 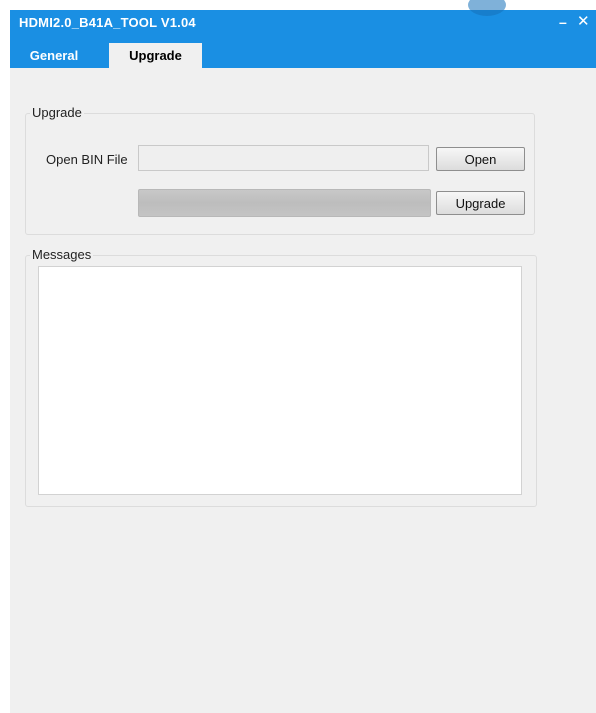 I want to click on tab-upgrade: Upgrade, so click(x=155, y=55).